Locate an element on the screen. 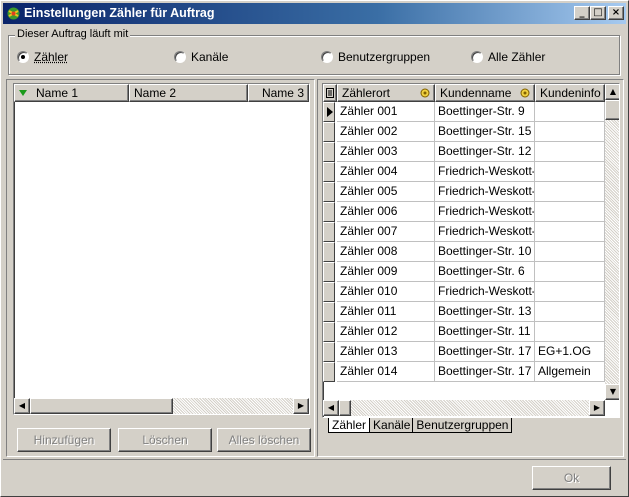  grid-row: Zähler 007Friedrich-Weskott-Str is located at coordinates (464, 232).